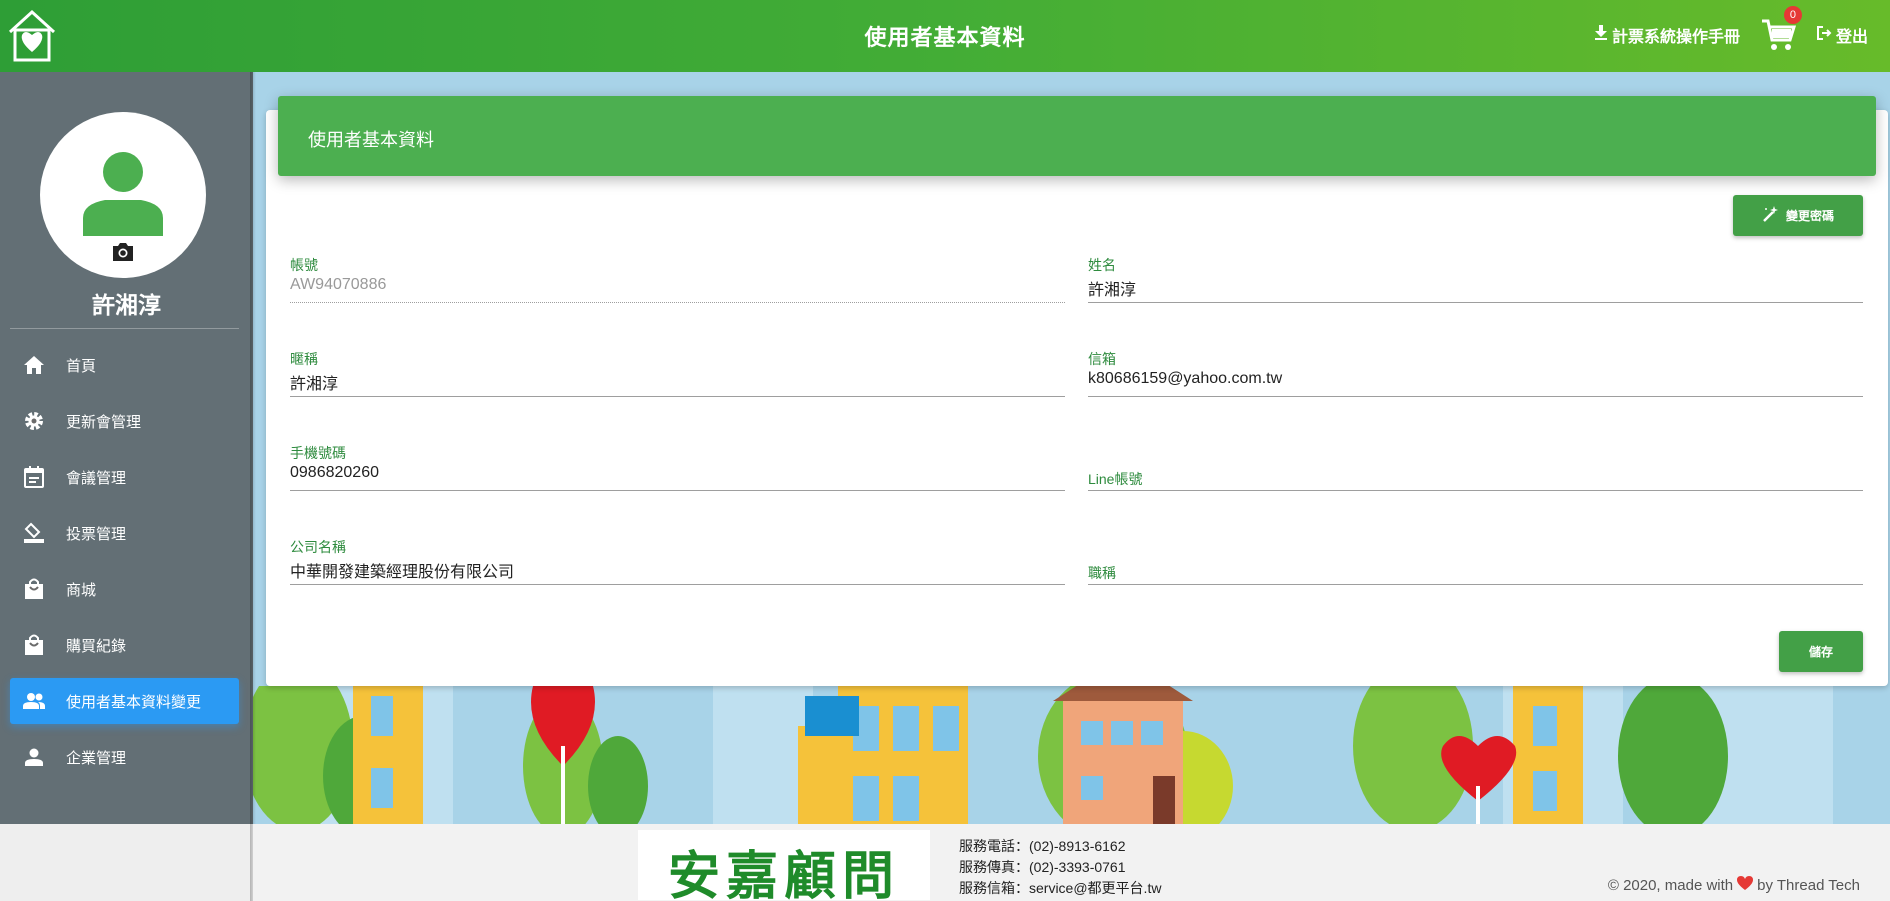  What do you see at coordinates (1792, 15) in the screenshot?
I see `cart-count-badge: 0` at bounding box center [1792, 15].